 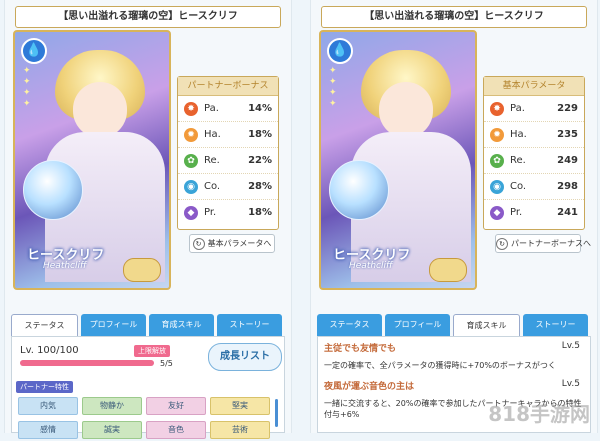 I want to click on trait-chip: 誠実, so click(x=112, y=430).